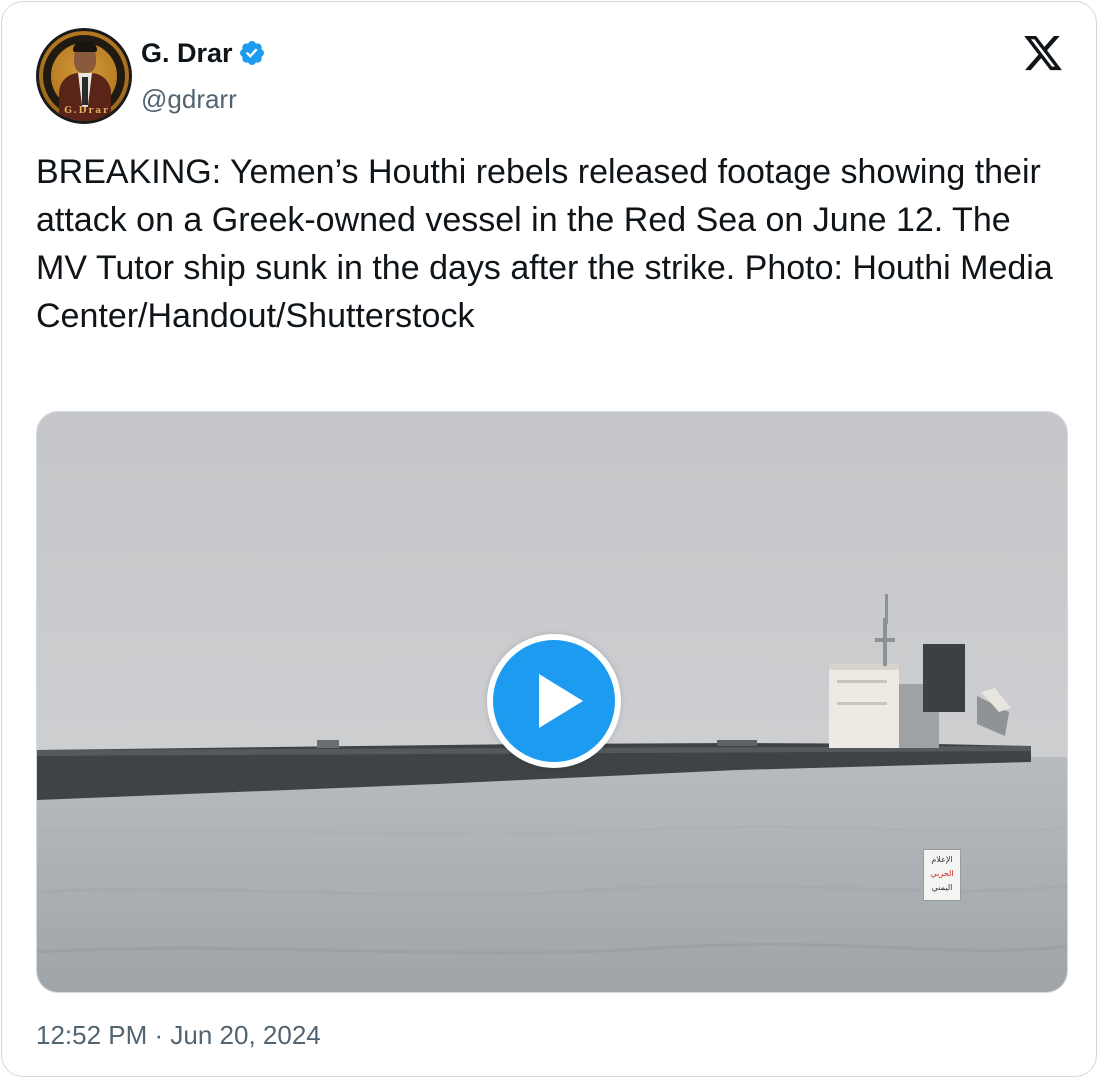 This screenshot has width=1100, height=1080. What do you see at coordinates (942, 887) in the screenshot?
I see `watermark-line-3: اليمني` at bounding box center [942, 887].